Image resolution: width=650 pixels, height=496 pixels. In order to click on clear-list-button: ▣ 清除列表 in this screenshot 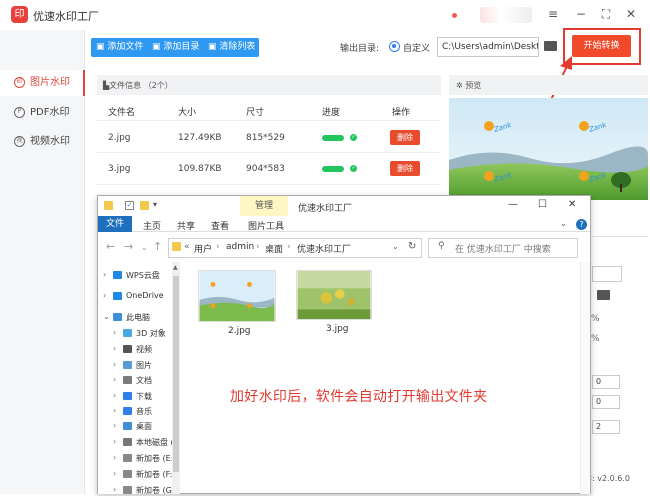, I will do `click(231, 47)`.